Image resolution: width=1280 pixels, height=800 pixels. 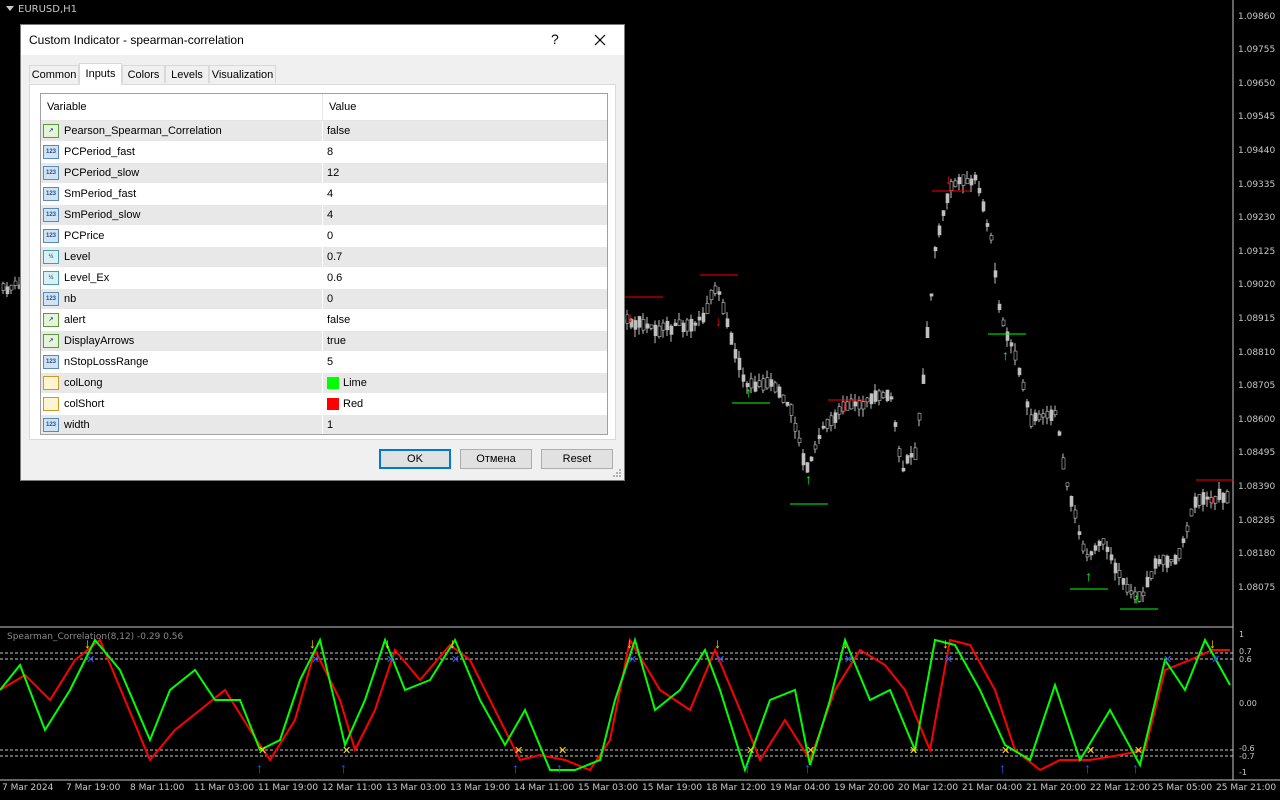 What do you see at coordinates (555, 39) in the screenshot?
I see `help-button: ?` at bounding box center [555, 39].